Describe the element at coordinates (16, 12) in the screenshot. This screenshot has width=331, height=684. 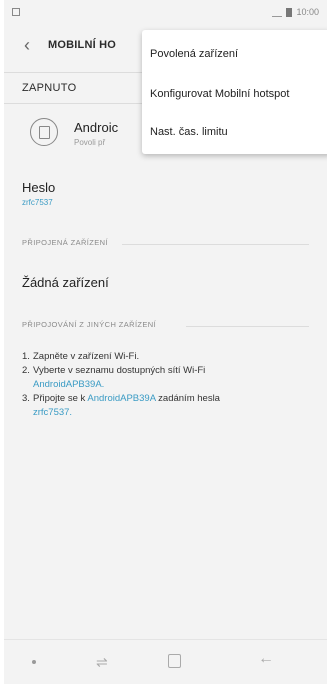
I see `gallery-notification-icon` at that location.